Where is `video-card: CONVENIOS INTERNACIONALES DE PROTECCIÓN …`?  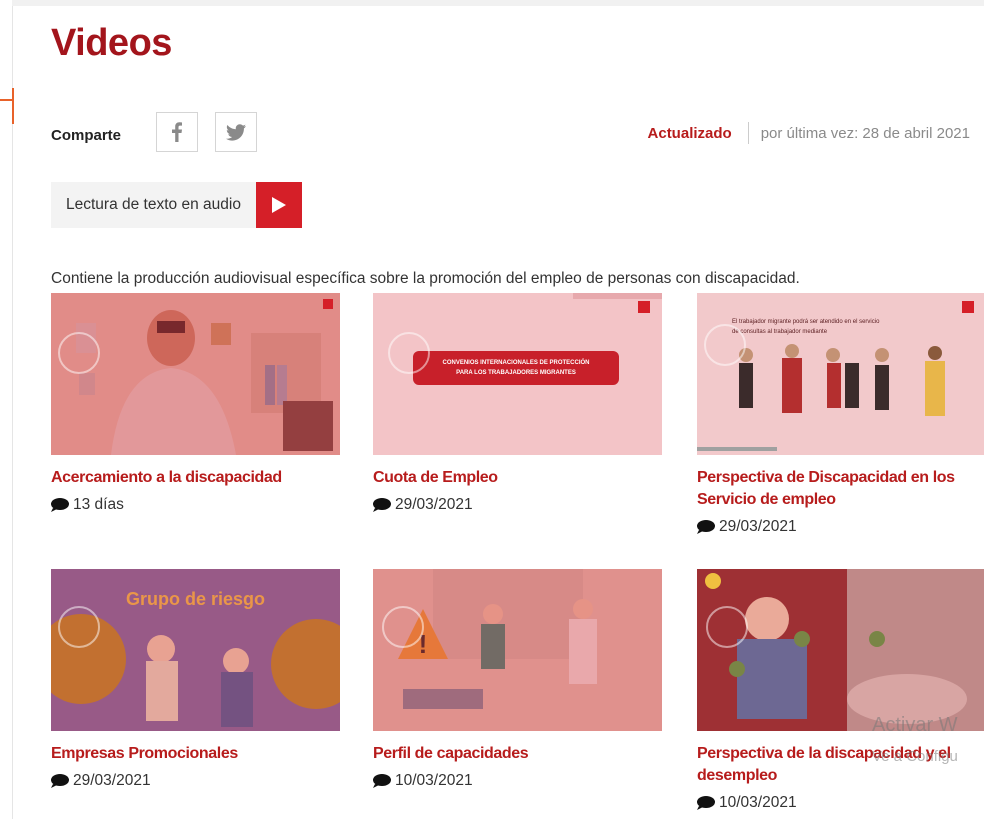 video-card: CONVENIOS INTERNACIONALES DE PROTECCIÓN … is located at coordinates (518, 403).